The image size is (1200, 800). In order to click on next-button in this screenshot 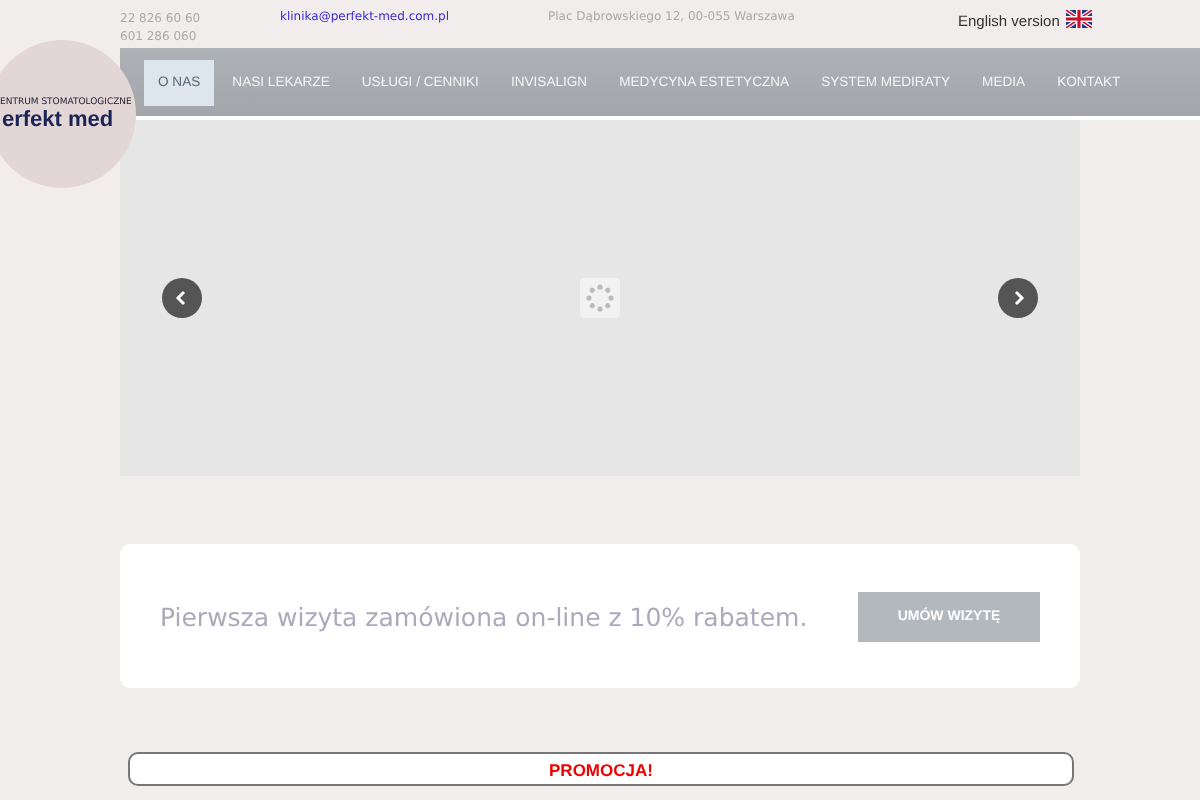, I will do `click(1018, 298)`.